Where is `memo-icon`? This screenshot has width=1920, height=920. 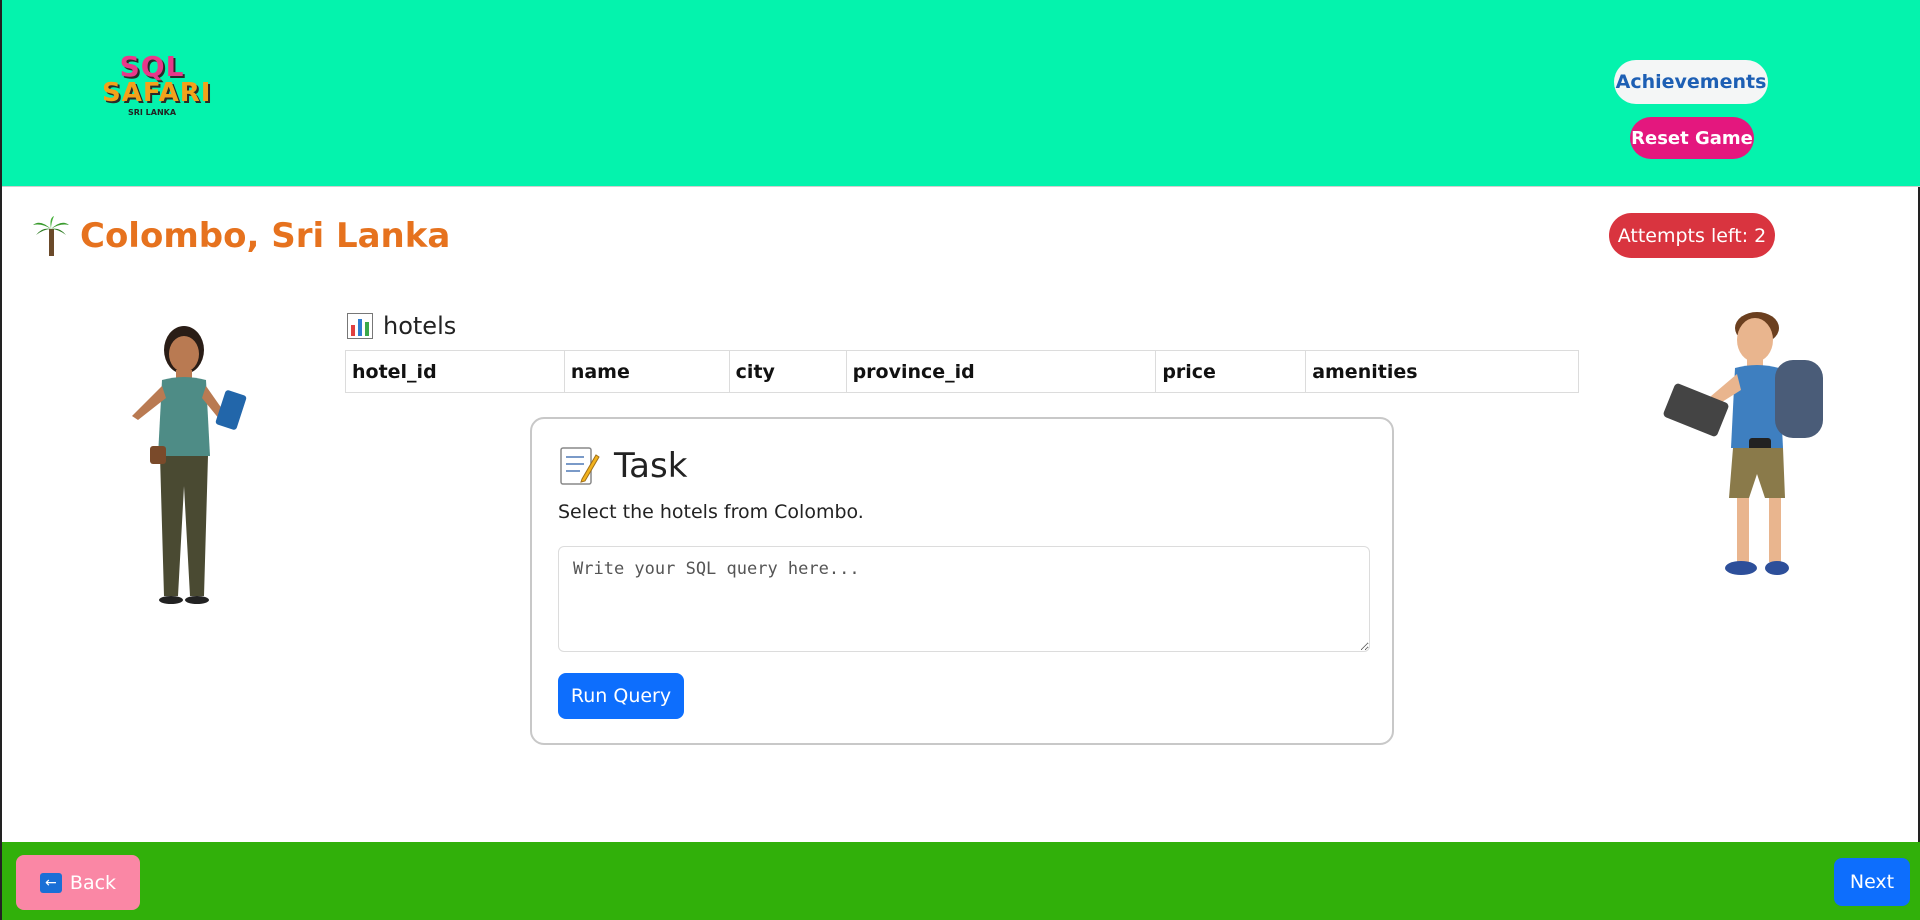 memo-icon is located at coordinates (580, 466).